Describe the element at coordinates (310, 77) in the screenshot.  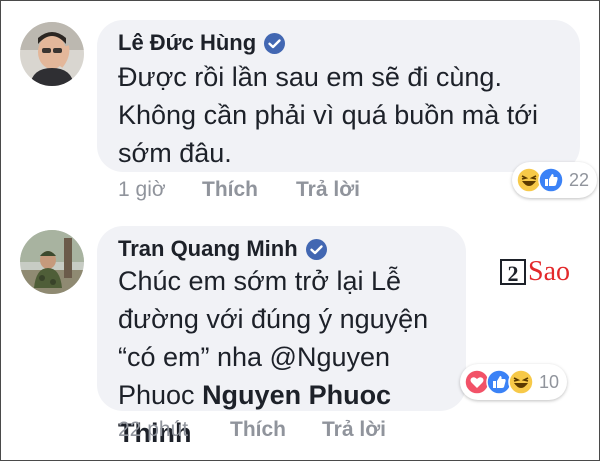
I see `comment-text-line: Được rồi lần sau em sẽ đi cùng.` at that location.